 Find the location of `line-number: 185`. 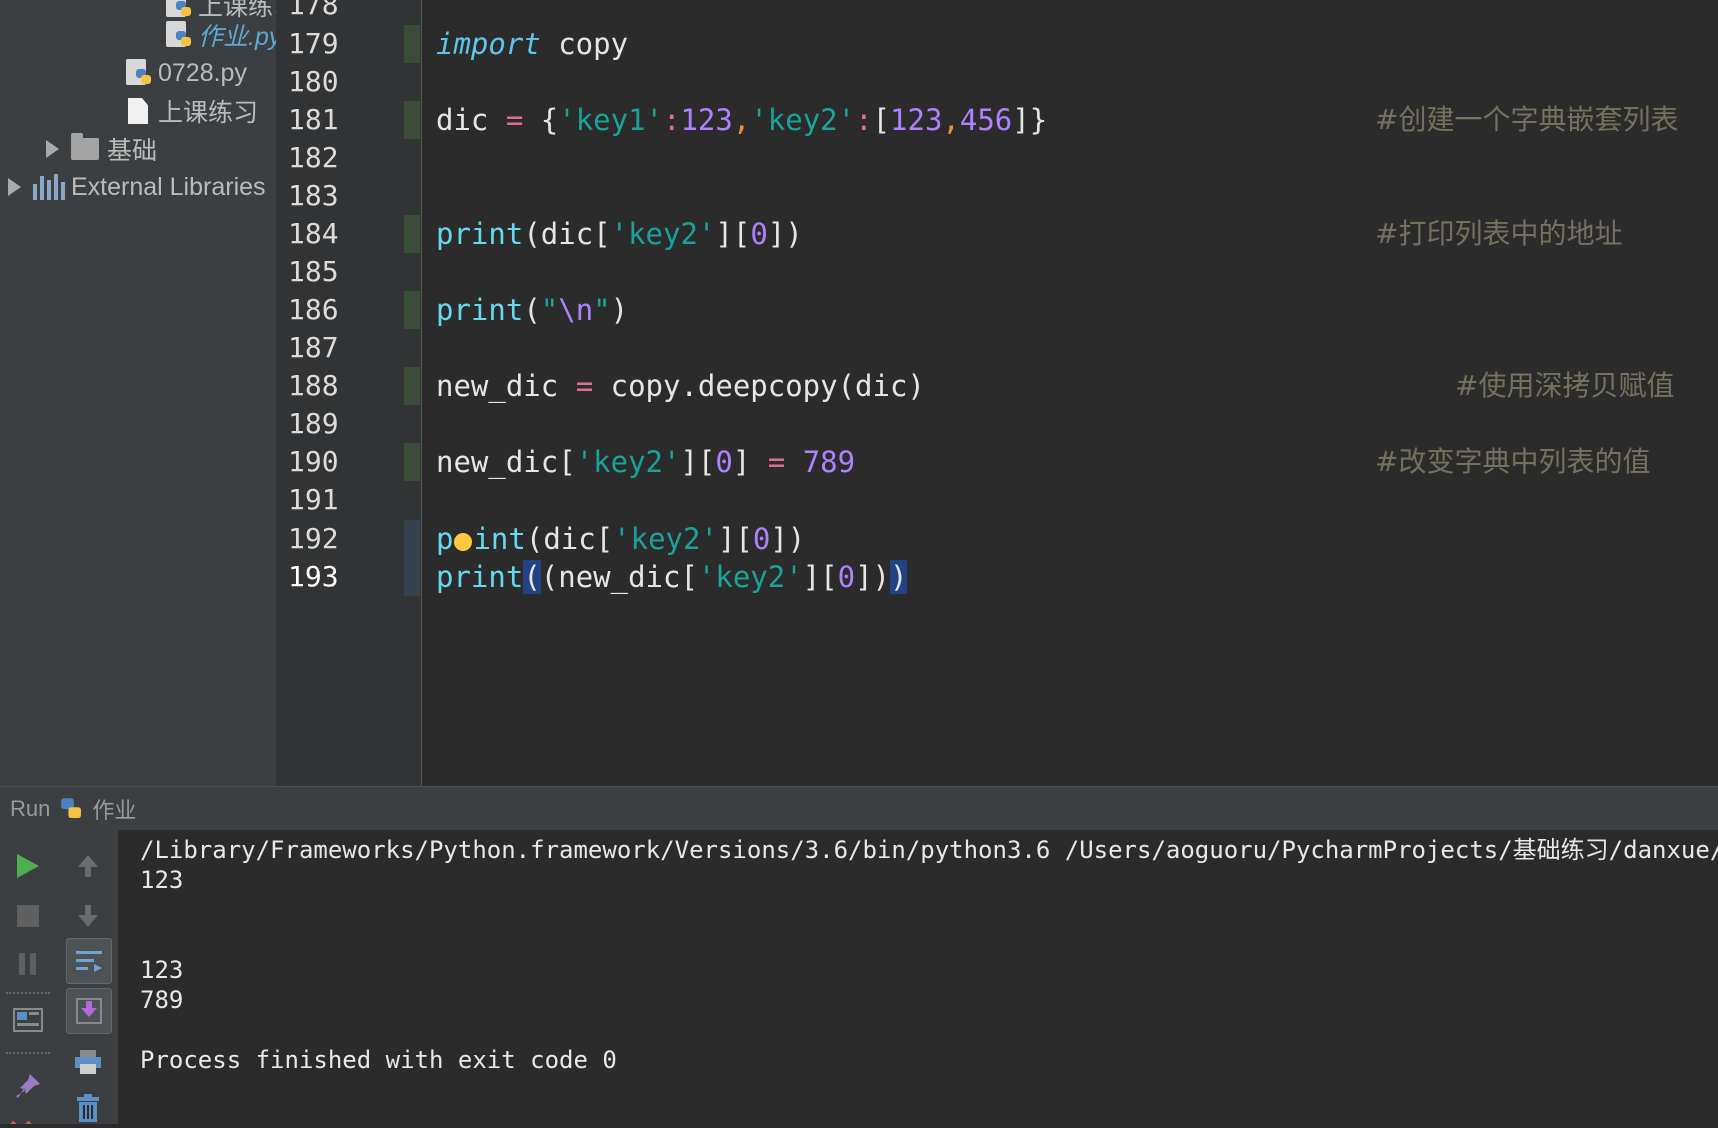

line-number: 185 is located at coordinates (313, 271).